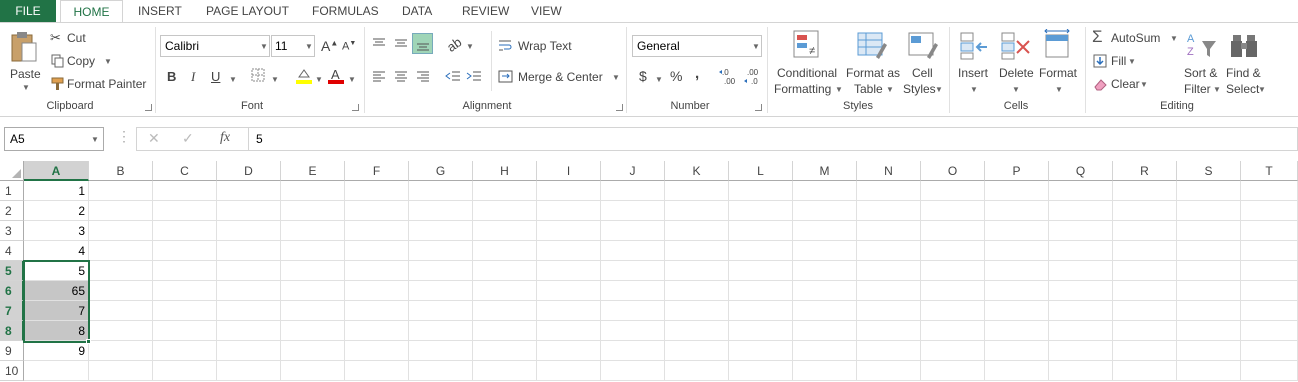  I want to click on cell-o3, so click(953, 231).